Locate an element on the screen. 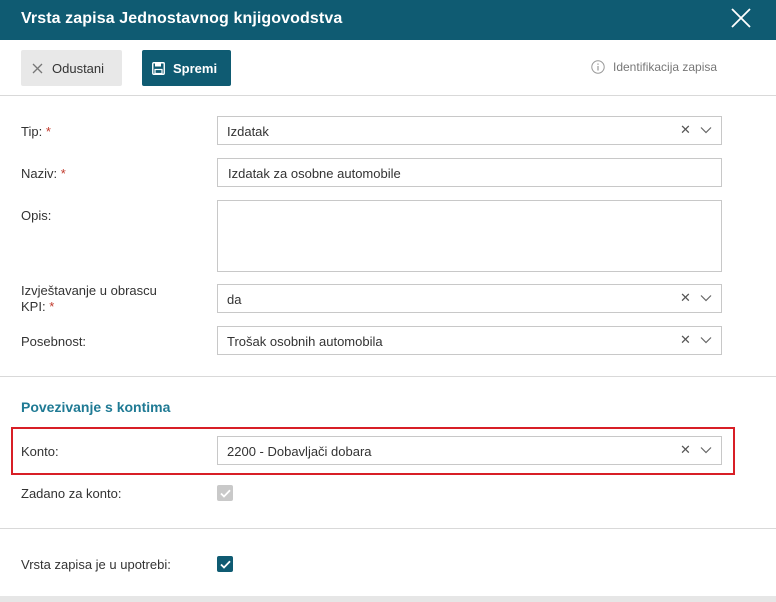  background-page-edge is located at coordinates (388, 599).